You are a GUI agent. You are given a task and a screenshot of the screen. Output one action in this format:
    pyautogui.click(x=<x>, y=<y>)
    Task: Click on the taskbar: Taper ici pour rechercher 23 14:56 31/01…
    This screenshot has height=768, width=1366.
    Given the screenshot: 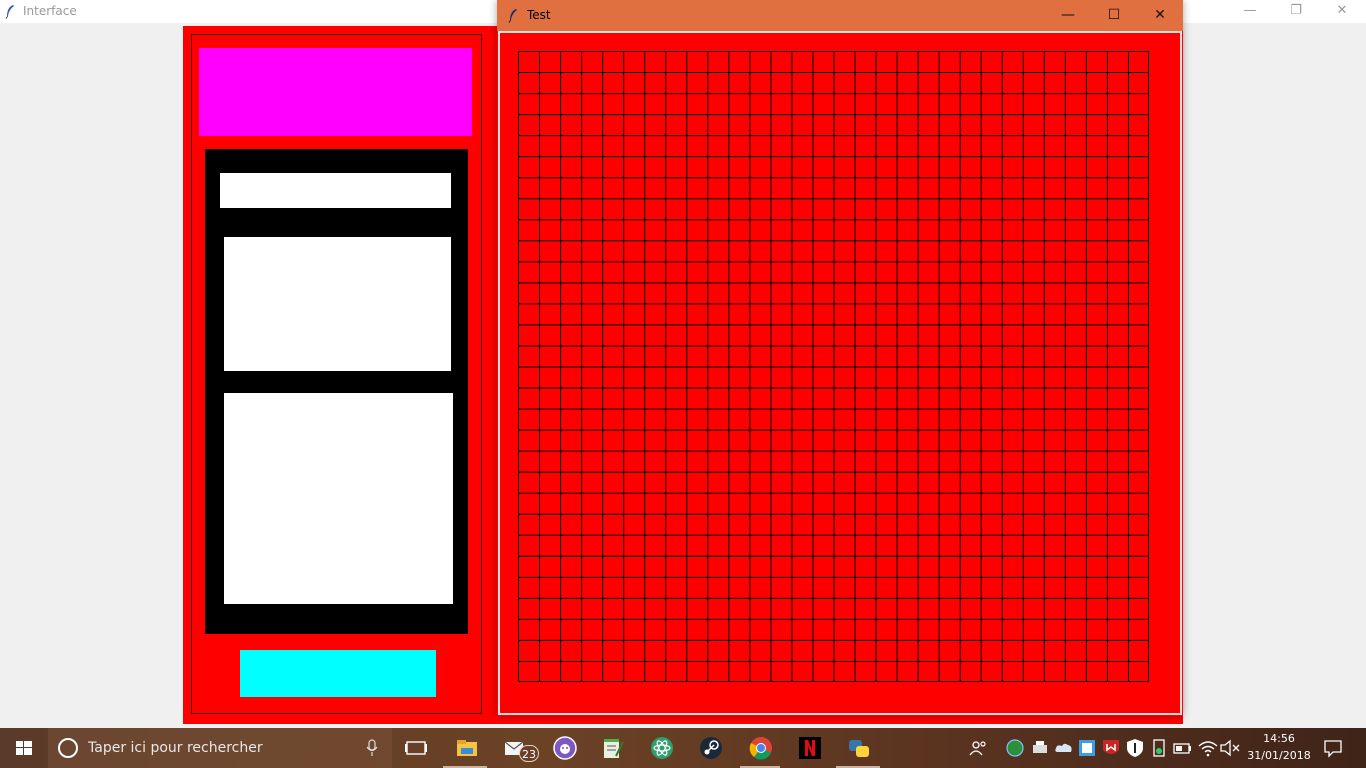 What is the action you would take?
    pyautogui.click(x=683, y=748)
    